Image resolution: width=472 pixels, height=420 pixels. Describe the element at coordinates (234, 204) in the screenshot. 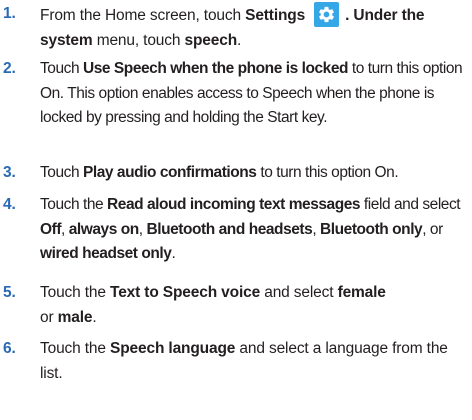

I see `read-aloud-label: Read aloud incoming text messages` at that location.